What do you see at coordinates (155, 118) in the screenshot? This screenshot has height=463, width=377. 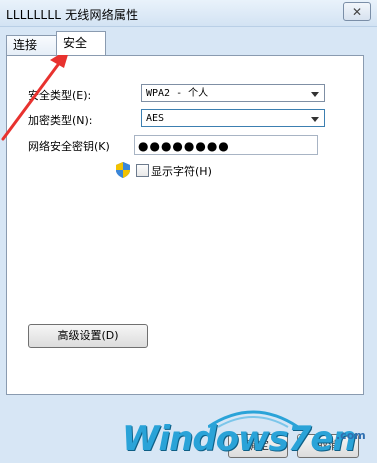 I see `encryption-type-value: AES` at bounding box center [155, 118].